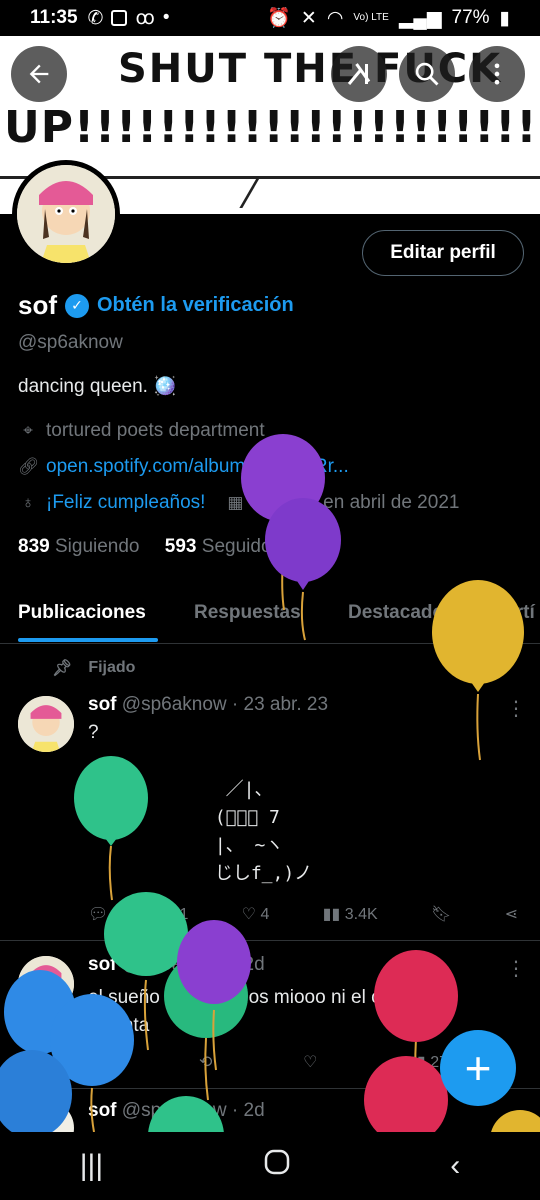 The width and height of the screenshot is (540, 1200). I want to click on get-verification-link: Obtén la verificación, so click(195, 305).